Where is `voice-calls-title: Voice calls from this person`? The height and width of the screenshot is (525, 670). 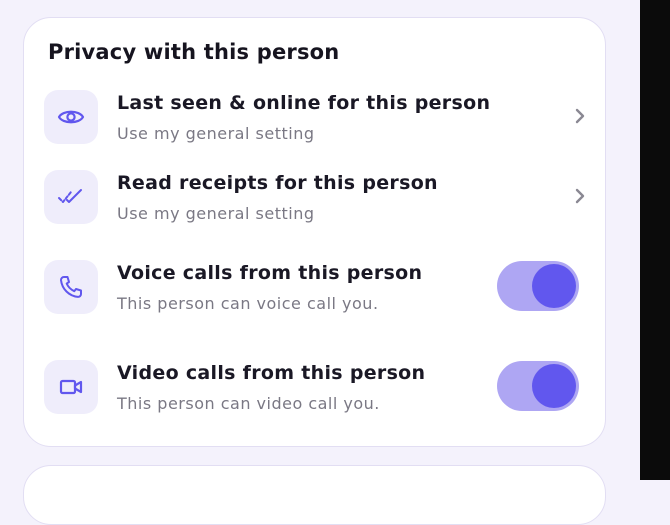 voice-calls-title: Voice calls from this person is located at coordinates (270, 273).